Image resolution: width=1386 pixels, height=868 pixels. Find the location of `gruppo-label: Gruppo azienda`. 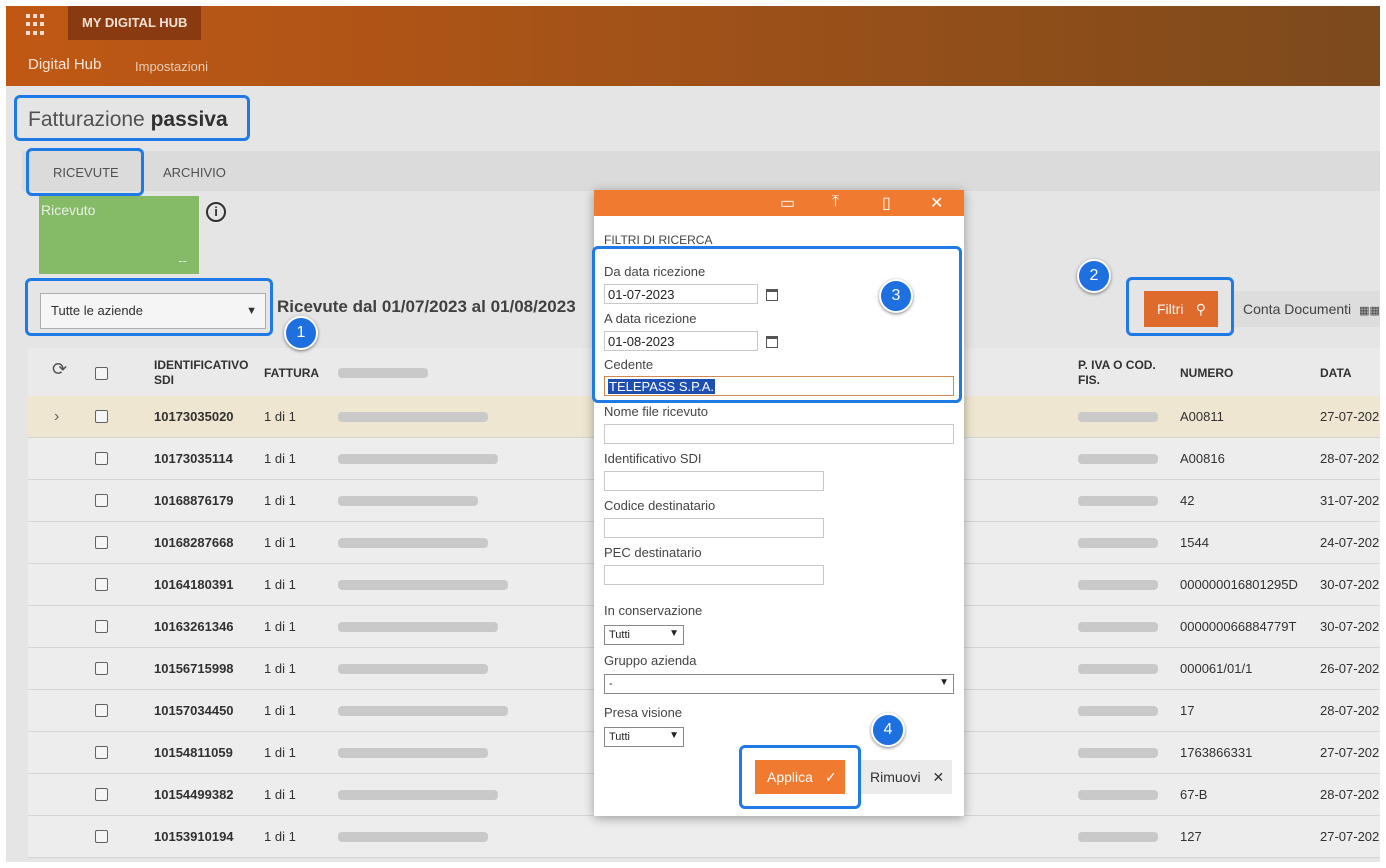

gruppo-label: Gruppo azienda is located at coordinates (650, 660).